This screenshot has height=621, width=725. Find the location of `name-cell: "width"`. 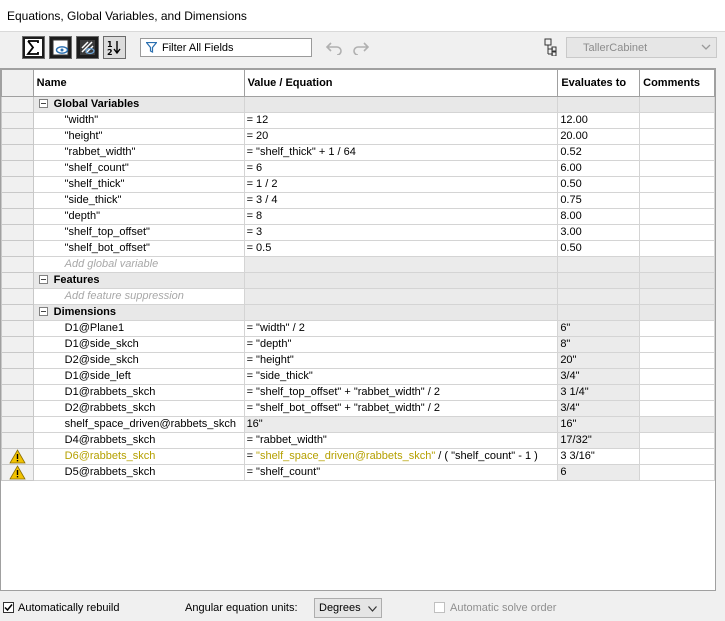

name-cell: "width" is located at coordinates (138, 120).